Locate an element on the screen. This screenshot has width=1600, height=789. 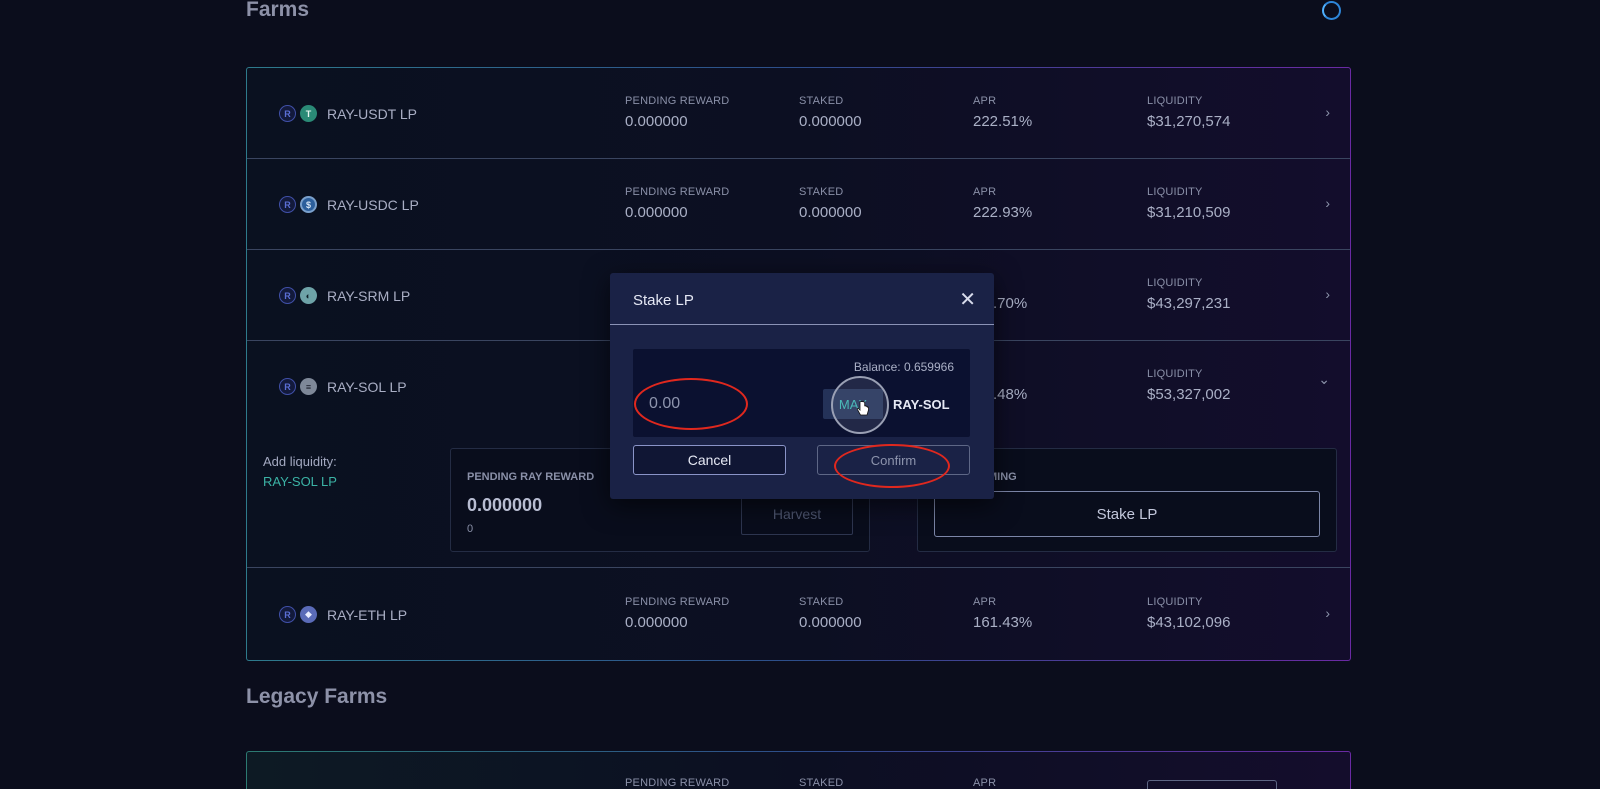
balance-text: Balance: 0.659966 is located at coordinates (903, 367).